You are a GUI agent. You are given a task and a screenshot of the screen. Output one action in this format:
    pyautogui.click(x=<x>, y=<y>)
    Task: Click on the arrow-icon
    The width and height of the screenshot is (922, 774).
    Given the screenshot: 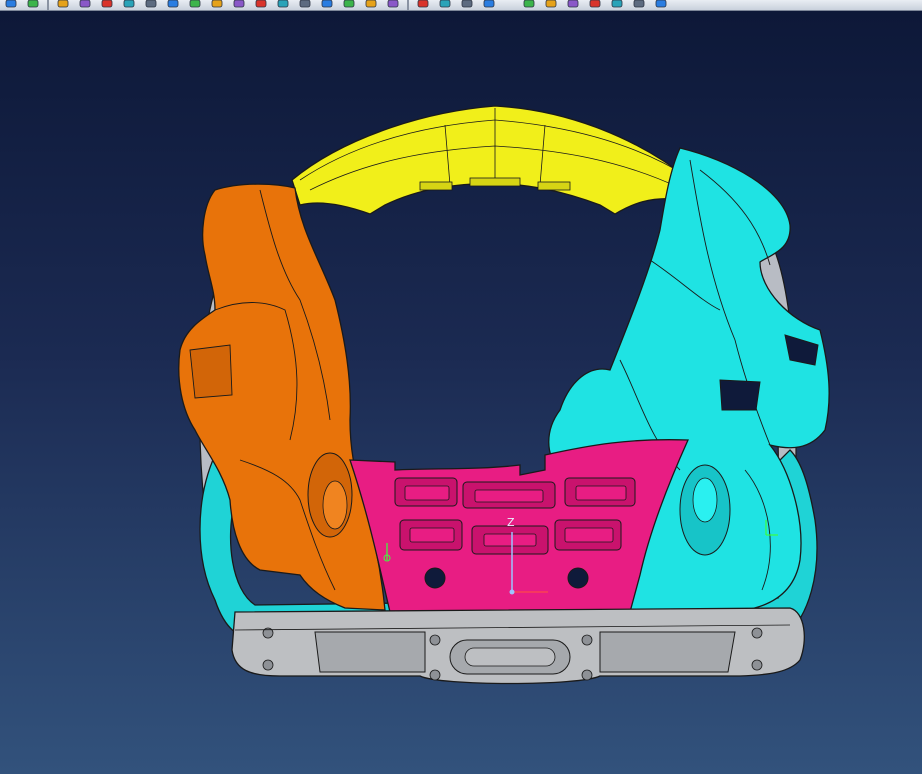 What is the action you would take?
    pyautogui.click(x=393, y=5)
    